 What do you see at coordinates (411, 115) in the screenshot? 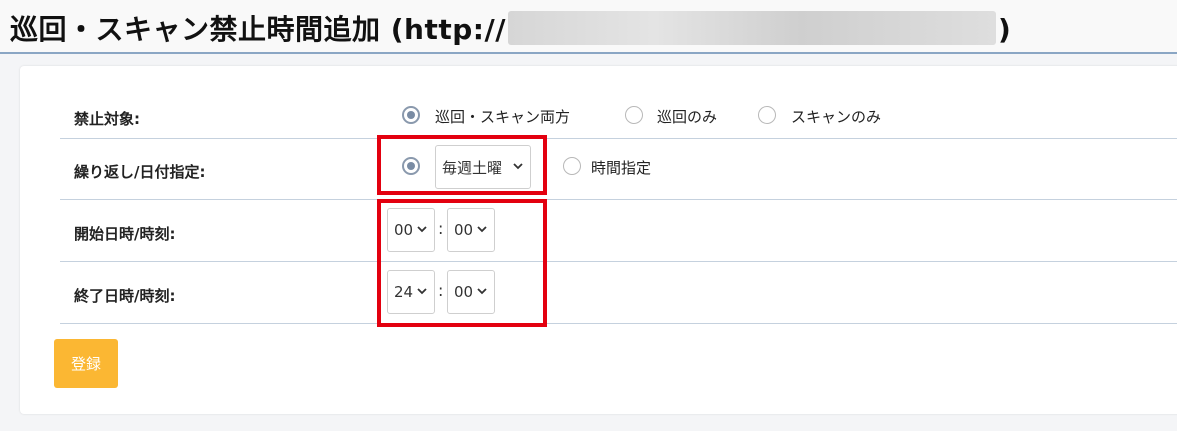
I see `radio-both` at bounding box center [411, 115].